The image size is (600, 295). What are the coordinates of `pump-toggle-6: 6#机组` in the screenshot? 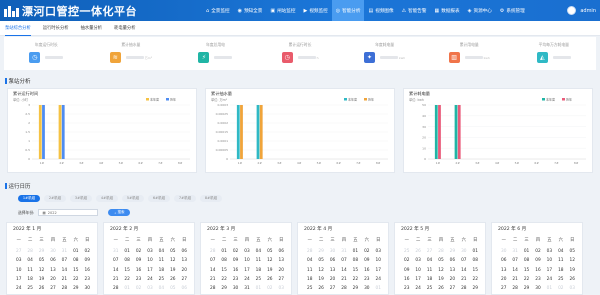 It's located at (159, 198).